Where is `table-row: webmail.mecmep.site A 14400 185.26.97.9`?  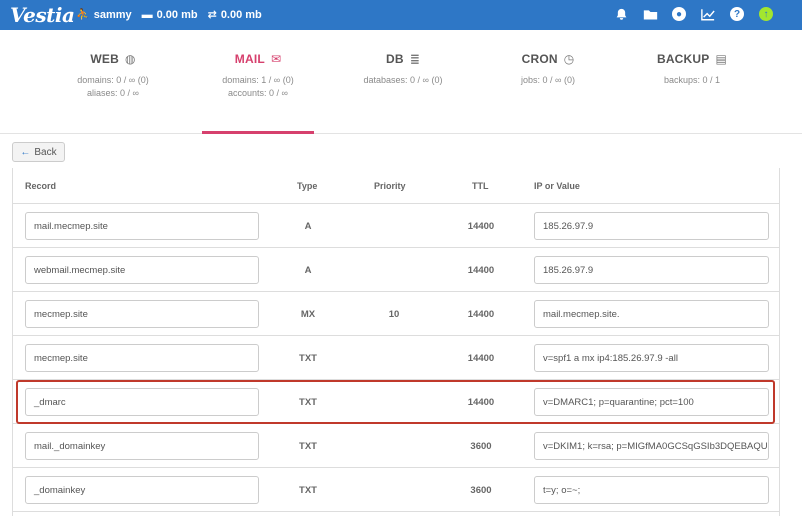 table-row: webmail.mecmep.site A 14400 185.26.97.9 is located at coordinates (396, 270).